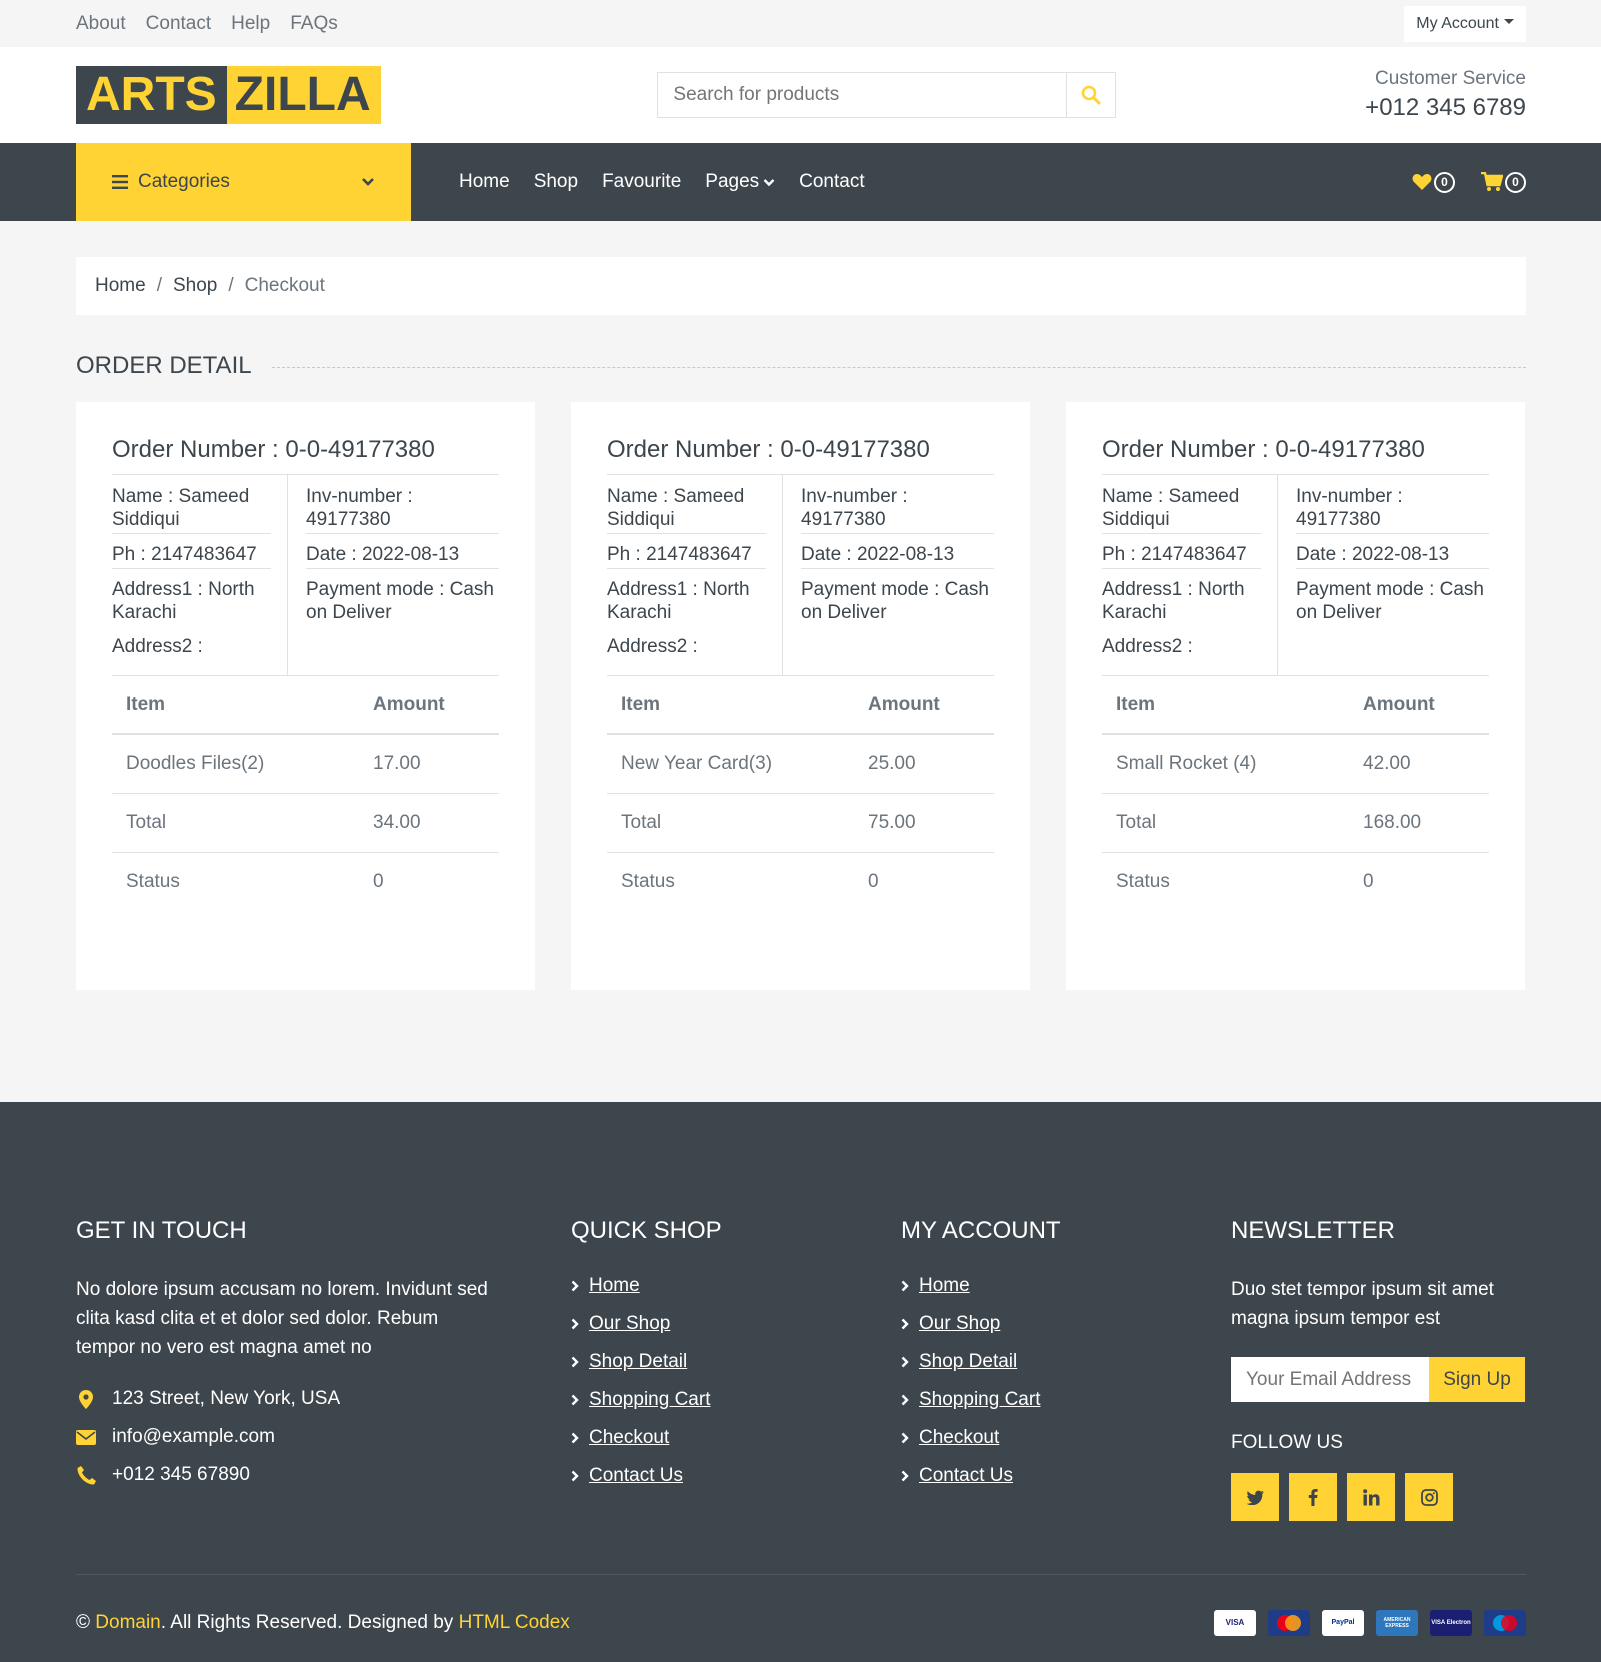 This screenshot has width=1601, height=1662. I want to click on footer-quick-link-shopping-cart: Shopping Cart, so click(736, 1400).